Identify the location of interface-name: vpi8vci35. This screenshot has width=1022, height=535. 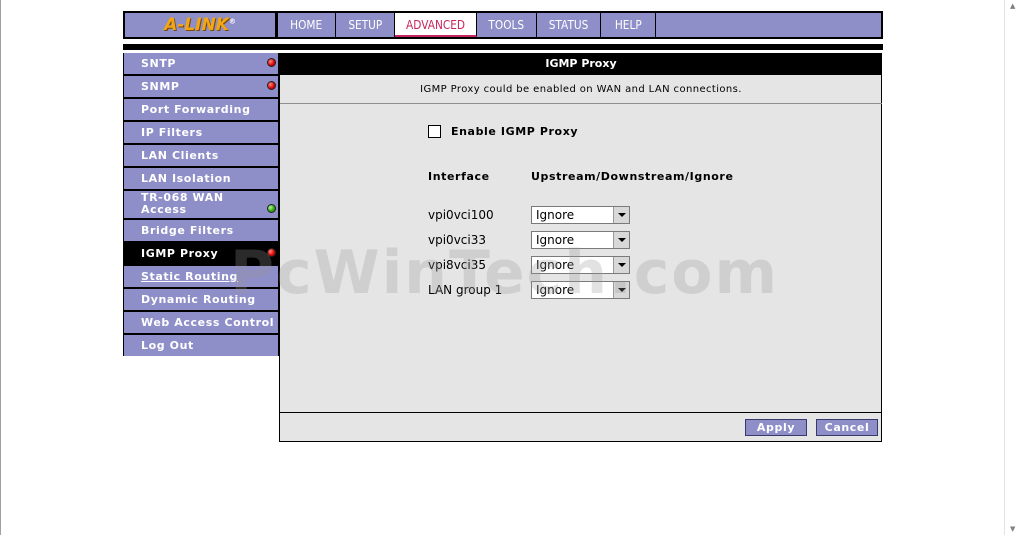
(457, 265).